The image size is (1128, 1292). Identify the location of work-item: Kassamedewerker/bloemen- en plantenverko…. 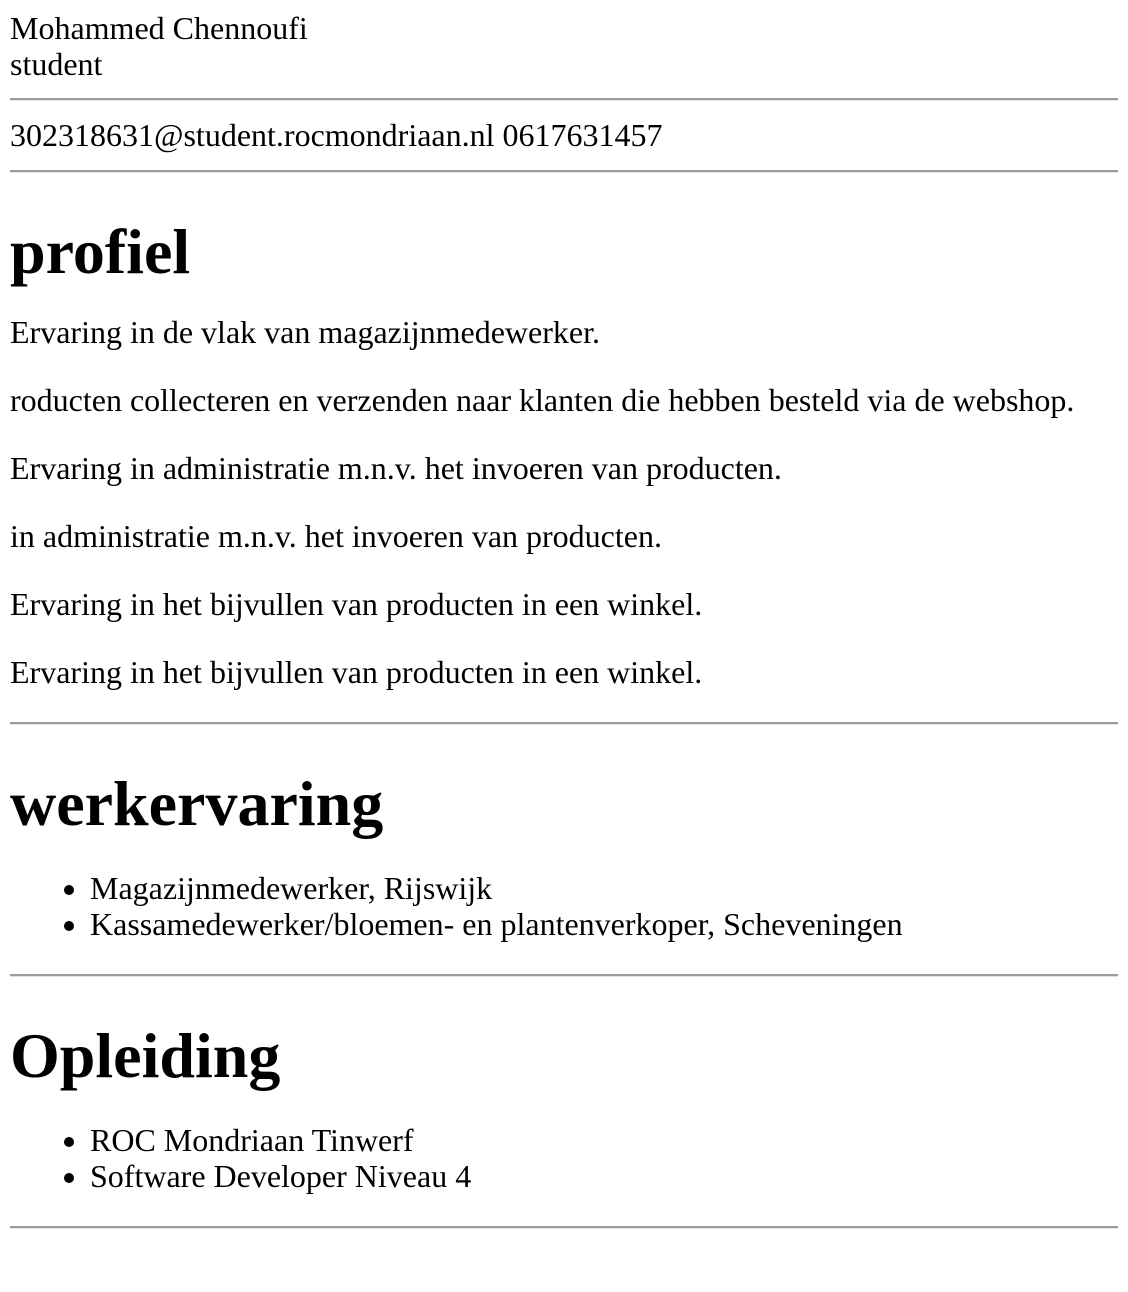
(604, 924).